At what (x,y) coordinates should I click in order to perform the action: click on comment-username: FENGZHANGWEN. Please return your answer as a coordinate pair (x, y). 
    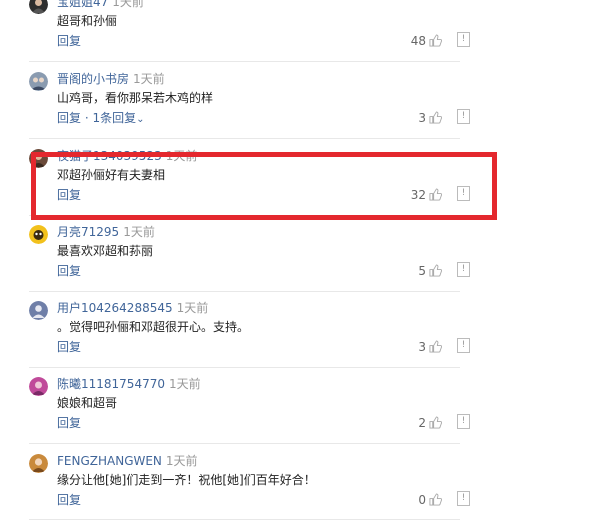
    Looking at the image, I should click on (109, 461).